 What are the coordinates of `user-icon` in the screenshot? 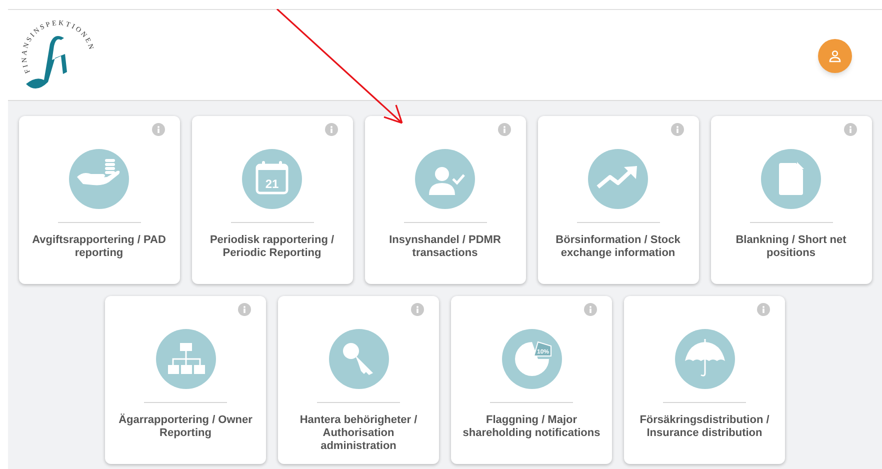 It's located at (835, 55).